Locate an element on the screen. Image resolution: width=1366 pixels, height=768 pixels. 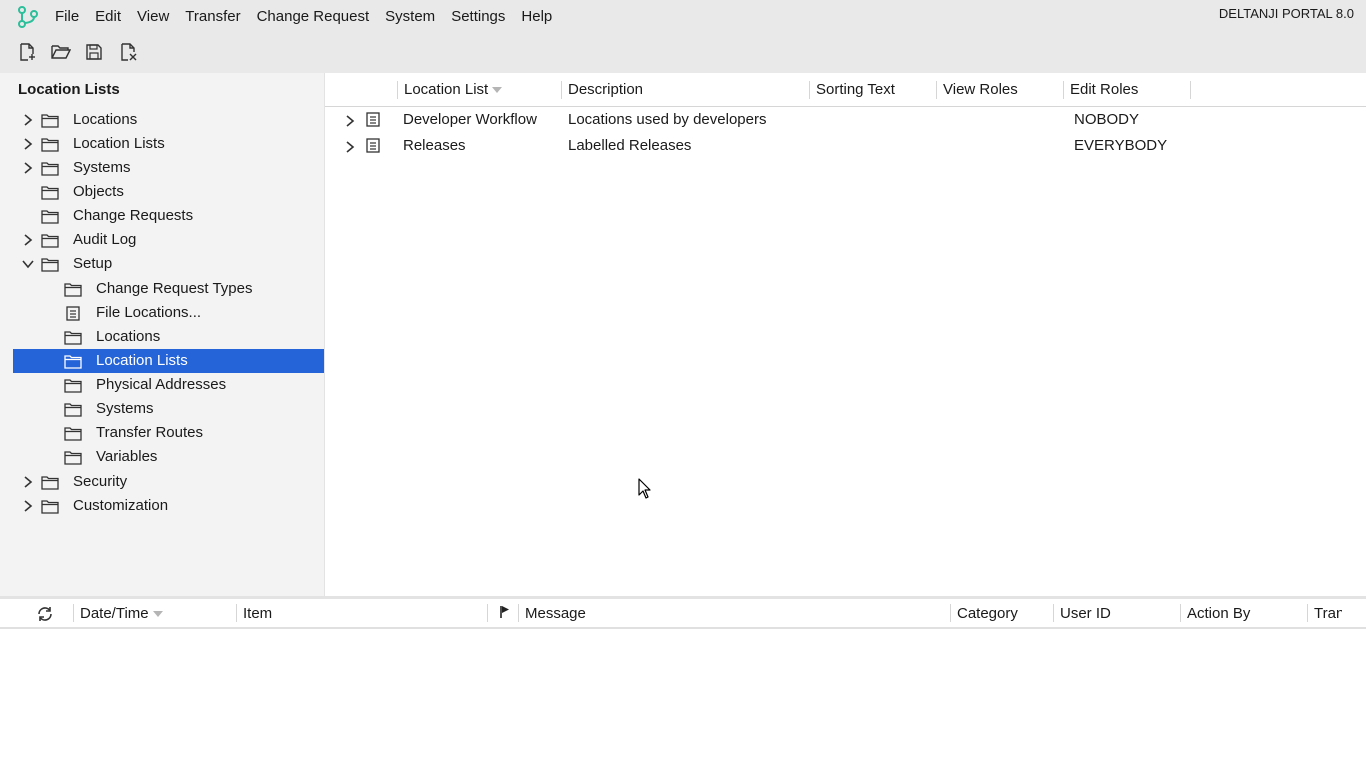
tree-item-label: Security is located at coordinates (100, 481).